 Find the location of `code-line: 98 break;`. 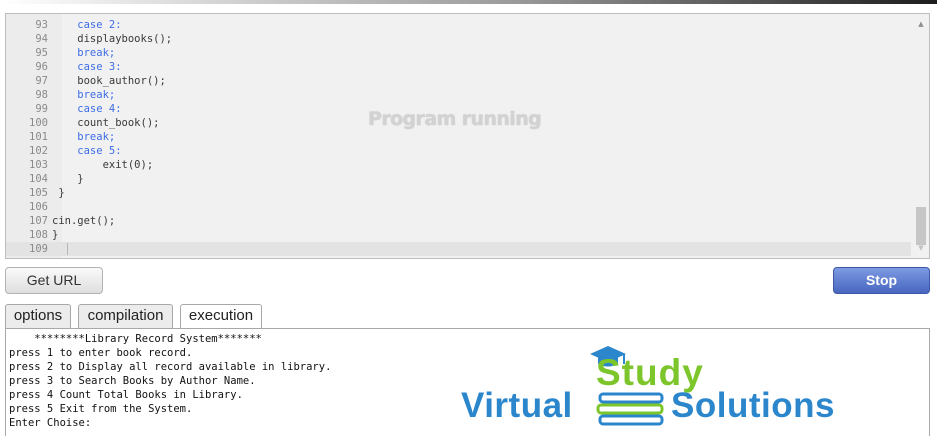

code-line: 98 break; is located at coordinates (458, 95).